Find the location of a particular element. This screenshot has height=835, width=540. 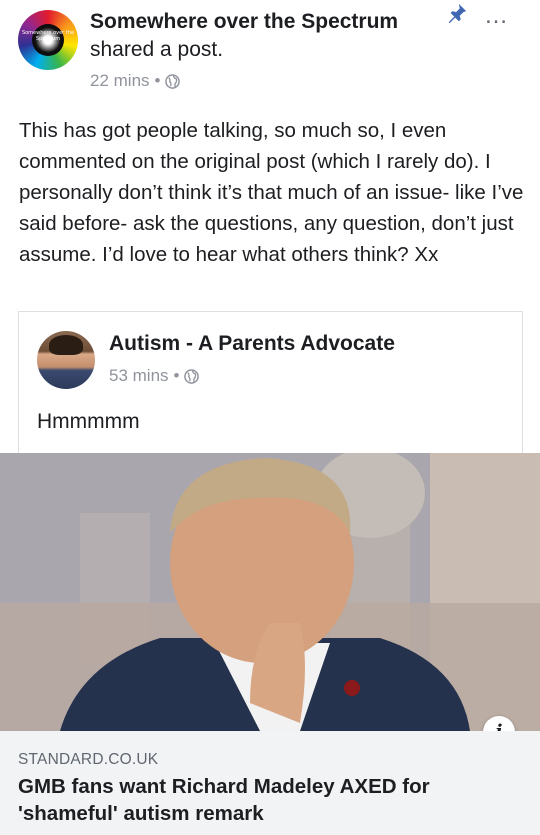

page-name-link: Somewhere over the Spectrum is located at coordinates (244, 22).